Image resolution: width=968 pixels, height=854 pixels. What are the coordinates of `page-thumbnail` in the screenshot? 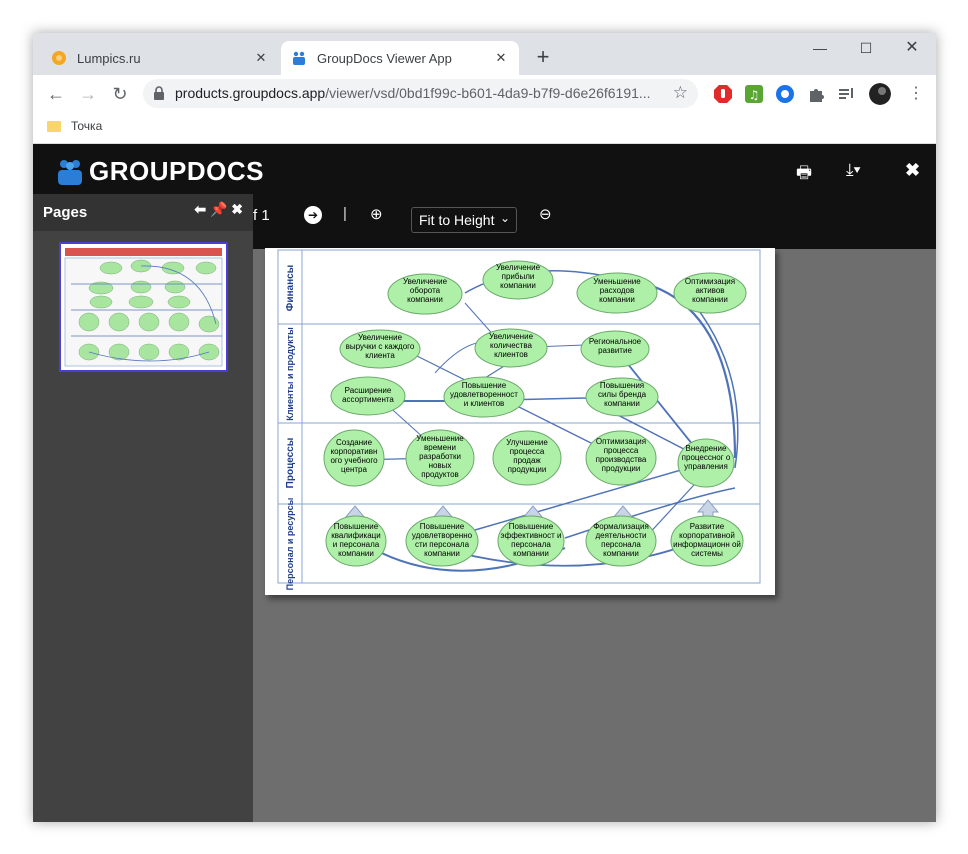 It's located at (143, 307).